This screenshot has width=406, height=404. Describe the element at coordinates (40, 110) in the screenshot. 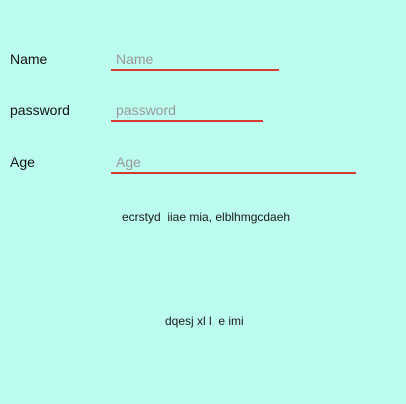

I see `password-label: password` at that location.